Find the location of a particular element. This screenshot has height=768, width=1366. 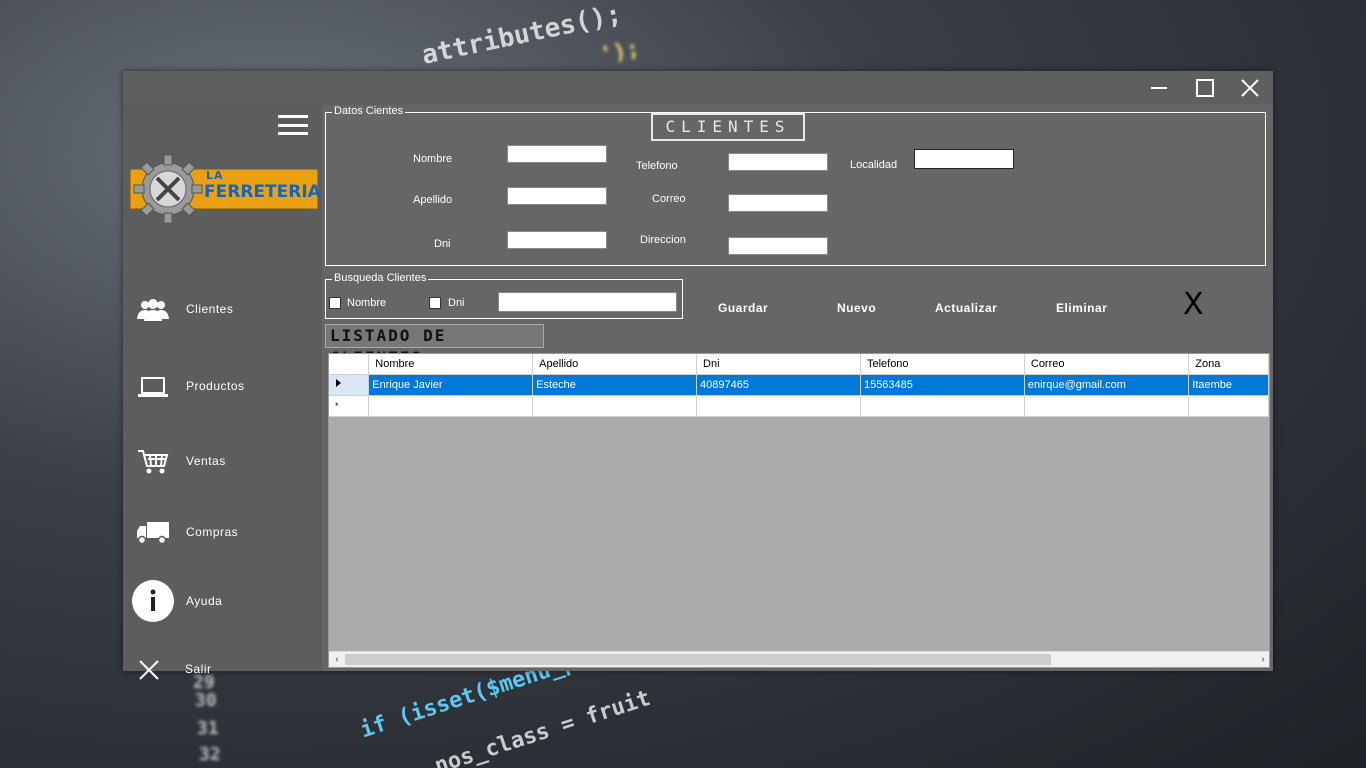

minimize-icon is located at coordinates (1159, 88).